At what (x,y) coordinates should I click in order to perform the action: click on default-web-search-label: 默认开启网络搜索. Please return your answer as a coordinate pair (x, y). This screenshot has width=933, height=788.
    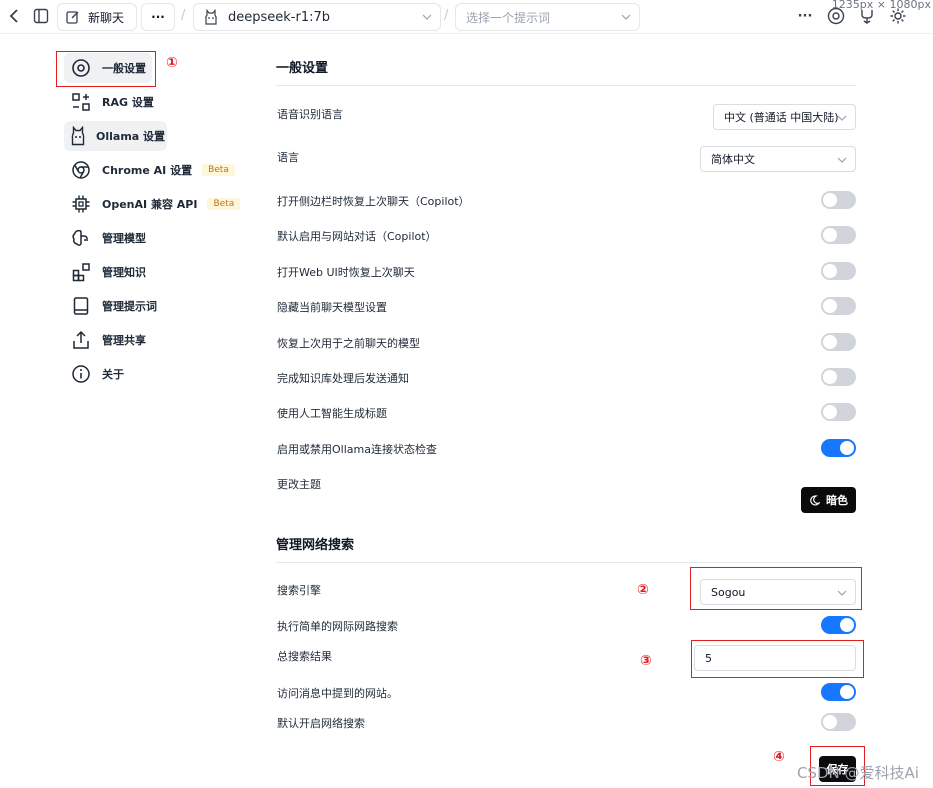
    Looking at the image, I should click on (321, 723).